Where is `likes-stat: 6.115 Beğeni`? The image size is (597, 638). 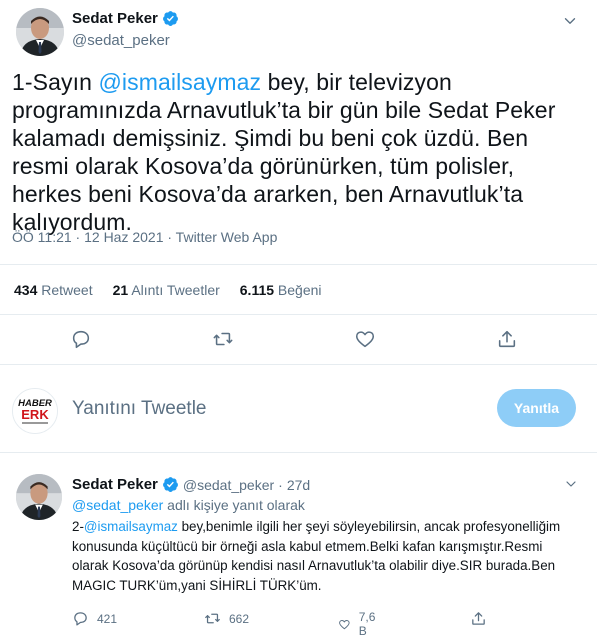 likes-stat: 6.115 Beğeni is located at coordinates (281, 290).